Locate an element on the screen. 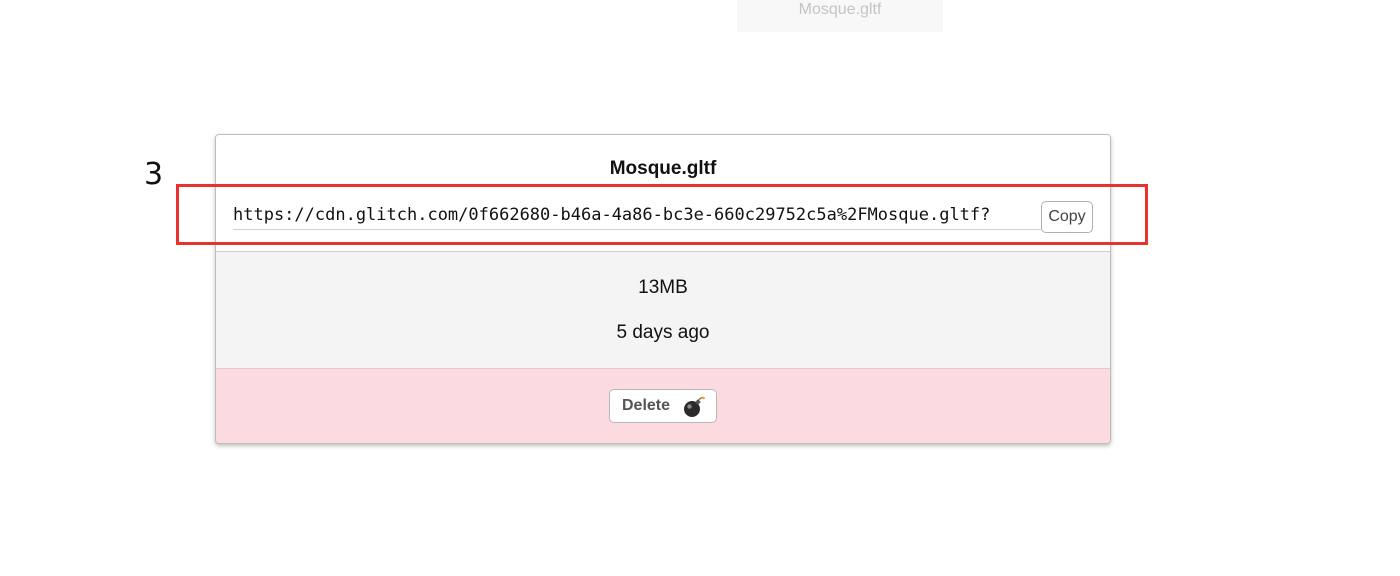 This screenshot has height=576, width=1400. step-number-annotation: 3 is located at coordinates (154, 174).